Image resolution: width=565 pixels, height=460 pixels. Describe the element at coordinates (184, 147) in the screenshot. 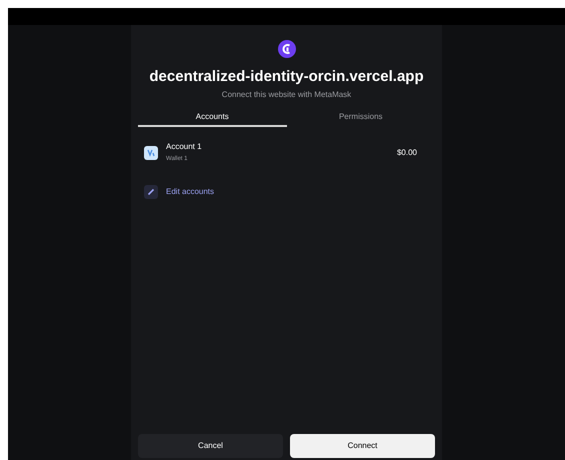

I see `account-name: Account 1` at that location.